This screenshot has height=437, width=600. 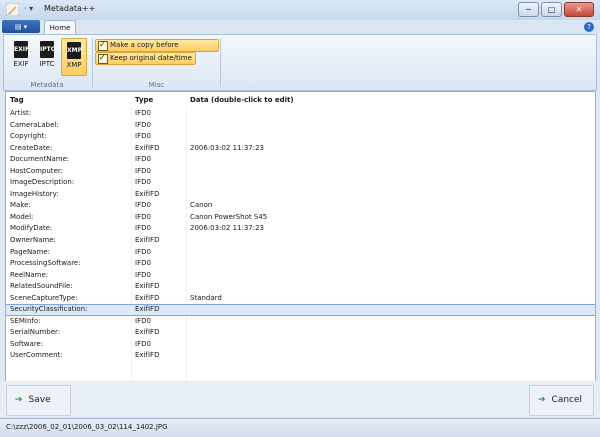 What do you see at coordinates (551, 9) in the screenshot?
I see `maximize-button: □` at bounding box center [551, 9].